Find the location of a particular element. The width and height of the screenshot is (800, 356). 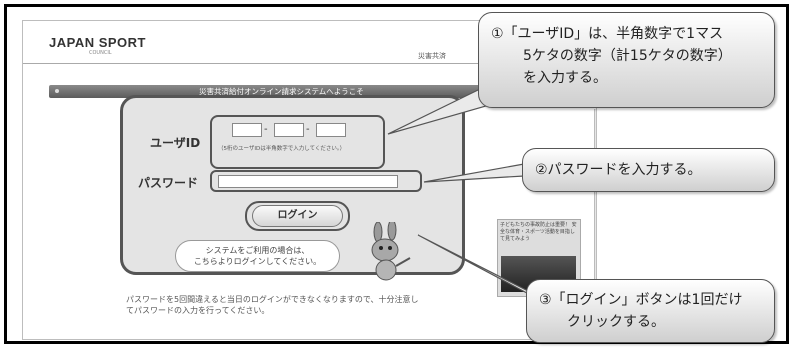

callout-password-text: ②パスワードを入力する。 is located at coordinates (618, 170).